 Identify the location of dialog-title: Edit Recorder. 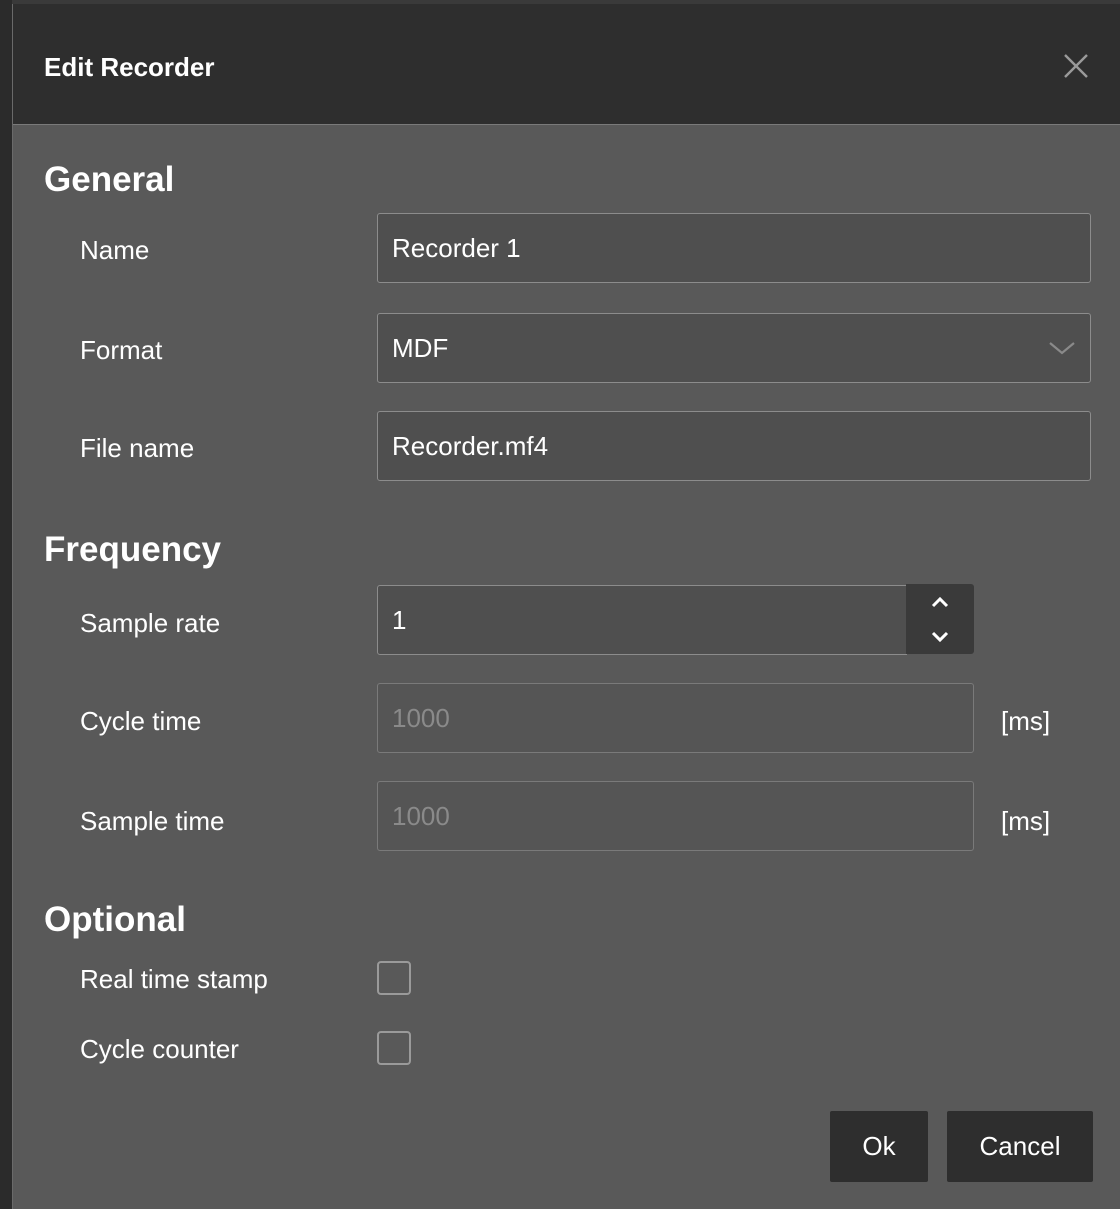
(129, 67).